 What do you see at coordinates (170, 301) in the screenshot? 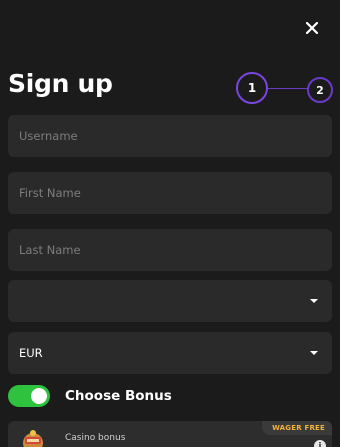
I see `country-select` at bounding box center [170, 301].